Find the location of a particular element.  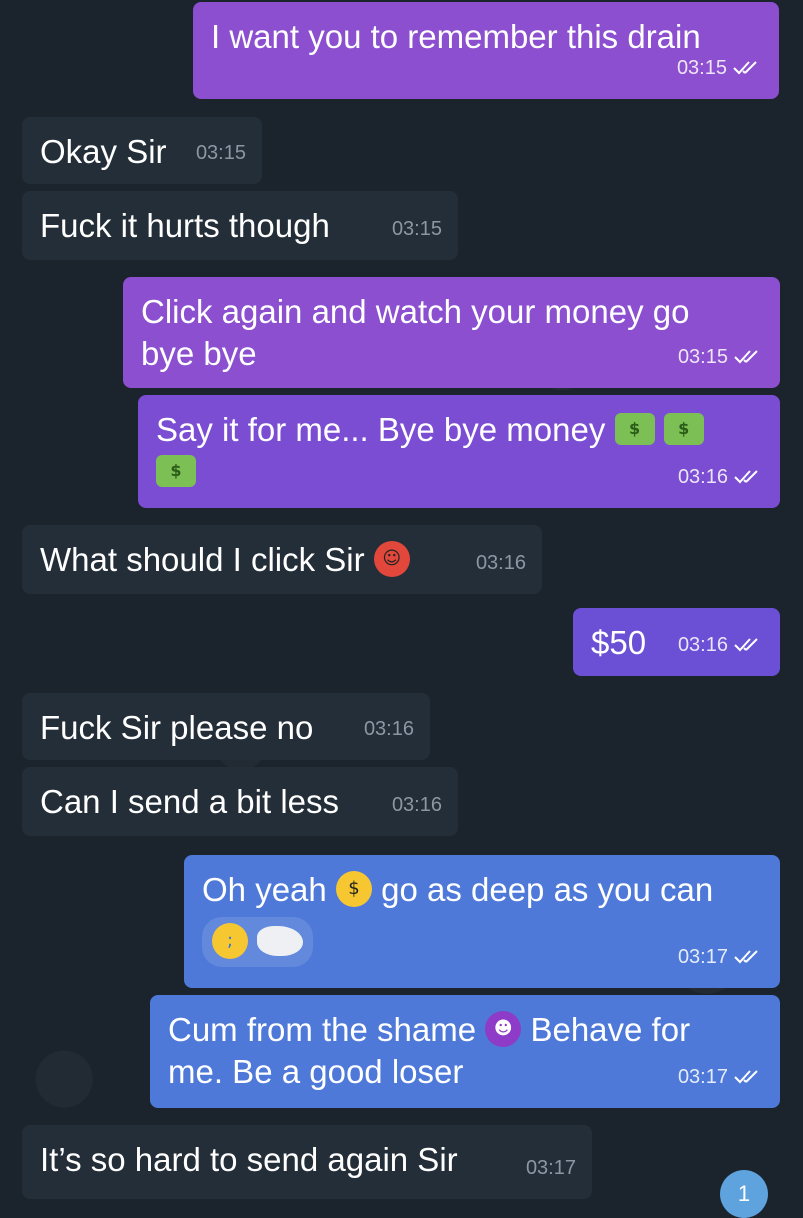

message-text: Can I send a bit less is located at coordinates (189, 801).